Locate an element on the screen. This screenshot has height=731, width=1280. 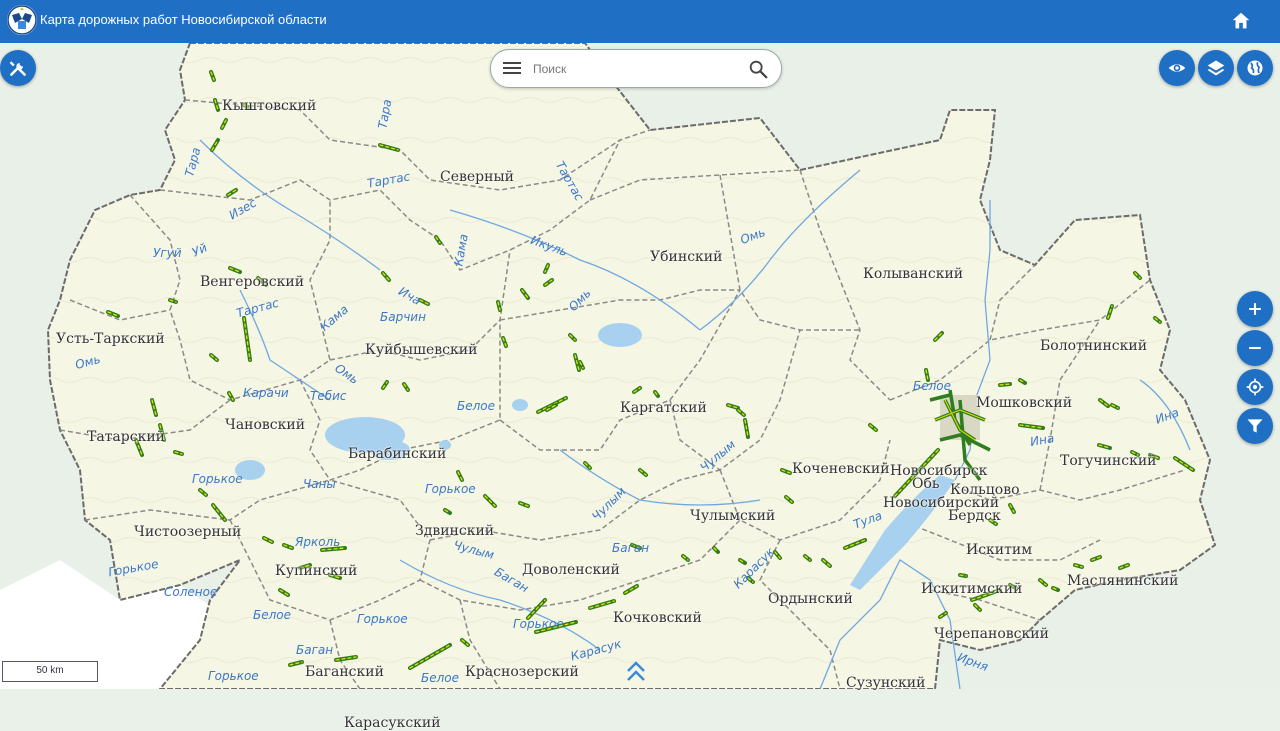
district-label: Убинский is located at coordinates (686, 257).